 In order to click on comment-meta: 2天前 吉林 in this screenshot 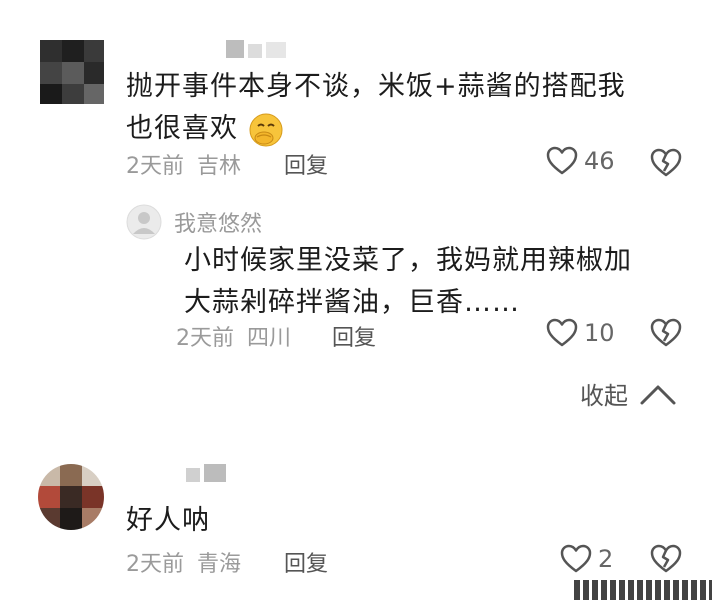, I will do `click(183, 164)`.